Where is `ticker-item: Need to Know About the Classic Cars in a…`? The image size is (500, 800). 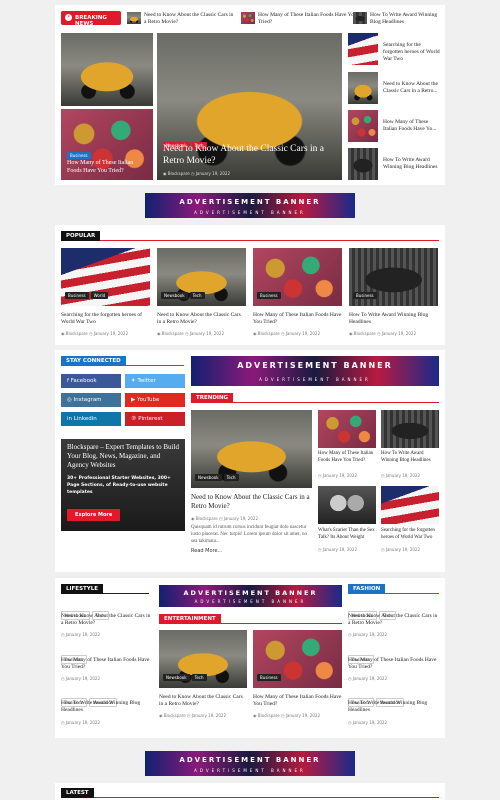
ticker-item: Need to Know About the Classic Cars in a… is located at coordinates (189, 19).